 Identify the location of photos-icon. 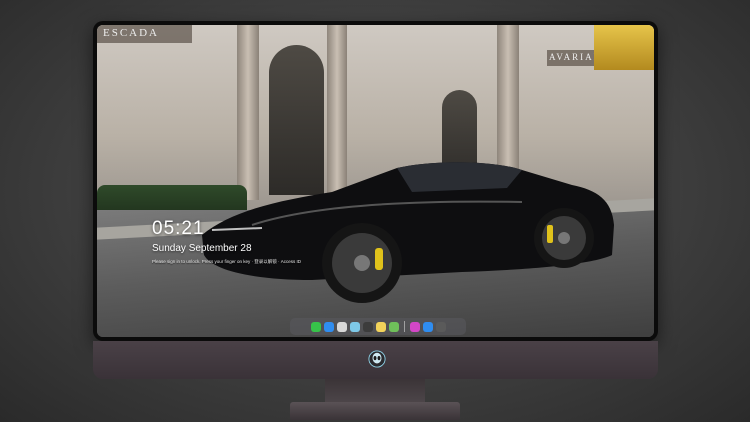
(354, 326).